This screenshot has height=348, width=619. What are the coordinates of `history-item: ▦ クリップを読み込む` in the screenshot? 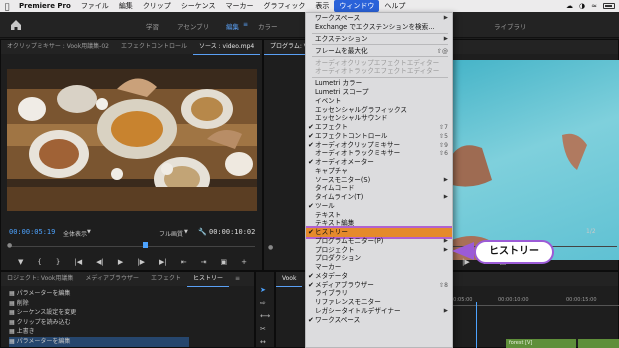 It's located at (99, 323).